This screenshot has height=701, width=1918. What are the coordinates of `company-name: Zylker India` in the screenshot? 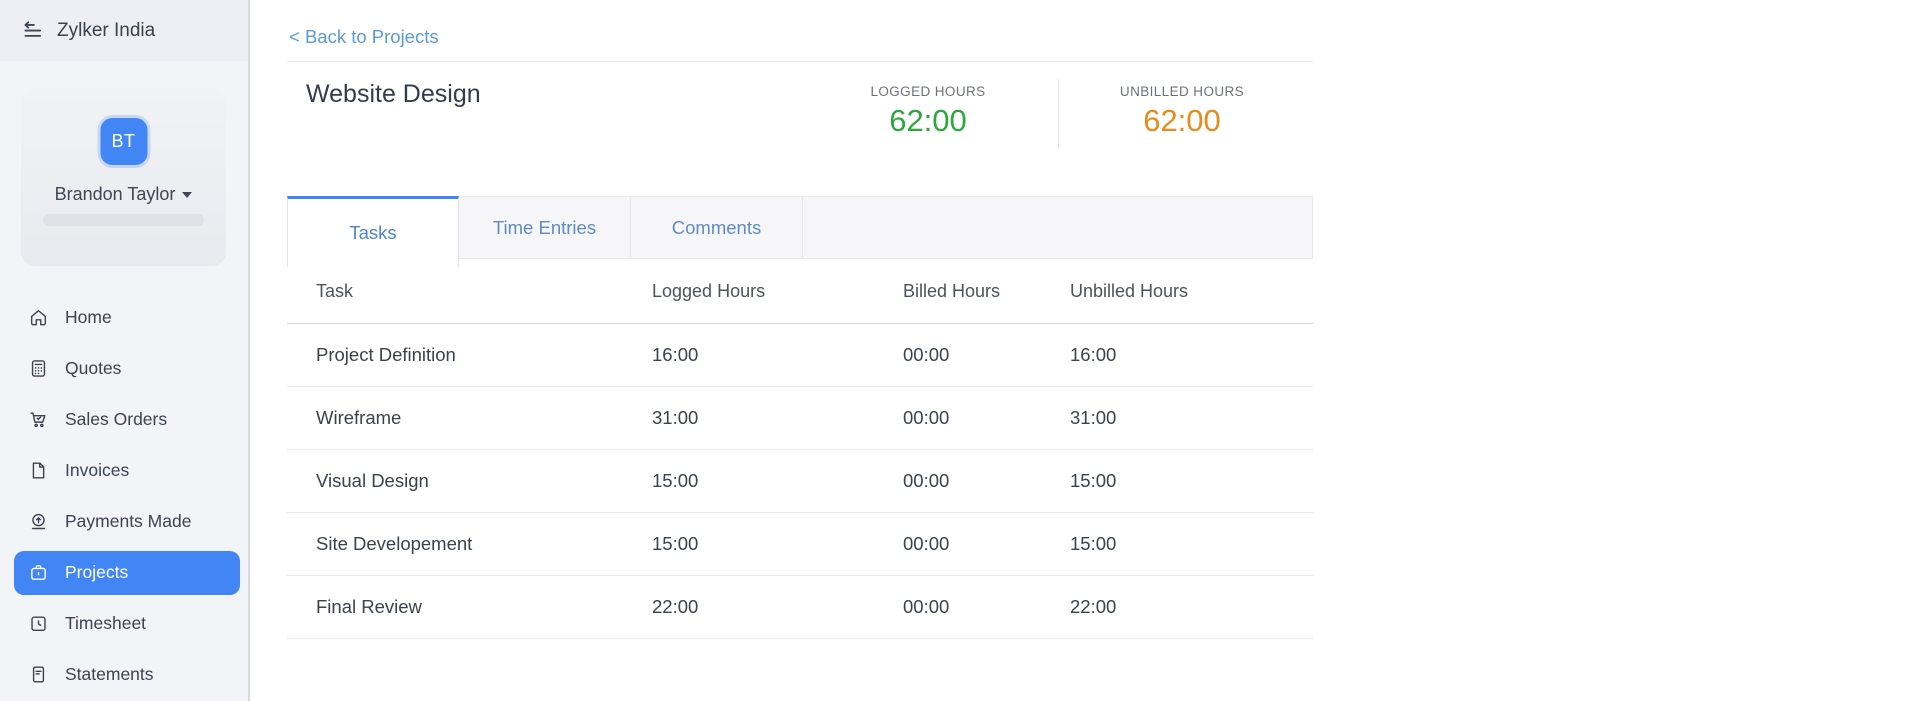 It's located at (106, 30).